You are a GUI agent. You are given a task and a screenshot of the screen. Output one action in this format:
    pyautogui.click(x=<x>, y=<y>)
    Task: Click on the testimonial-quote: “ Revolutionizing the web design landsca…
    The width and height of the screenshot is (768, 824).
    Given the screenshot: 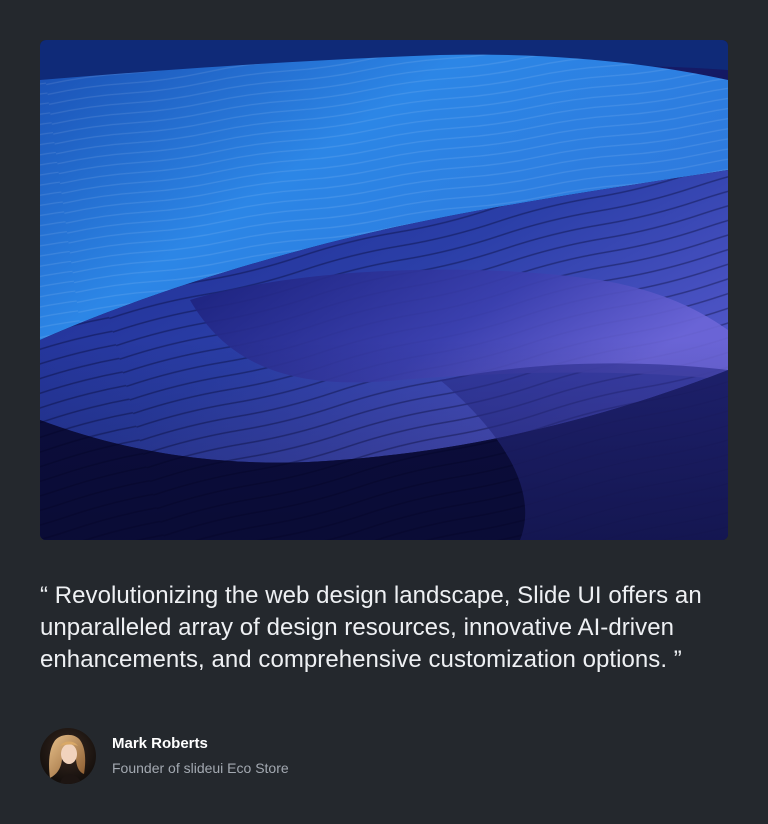 What is the action you would take?
    pyautogui.click(x=371, y=627)
    